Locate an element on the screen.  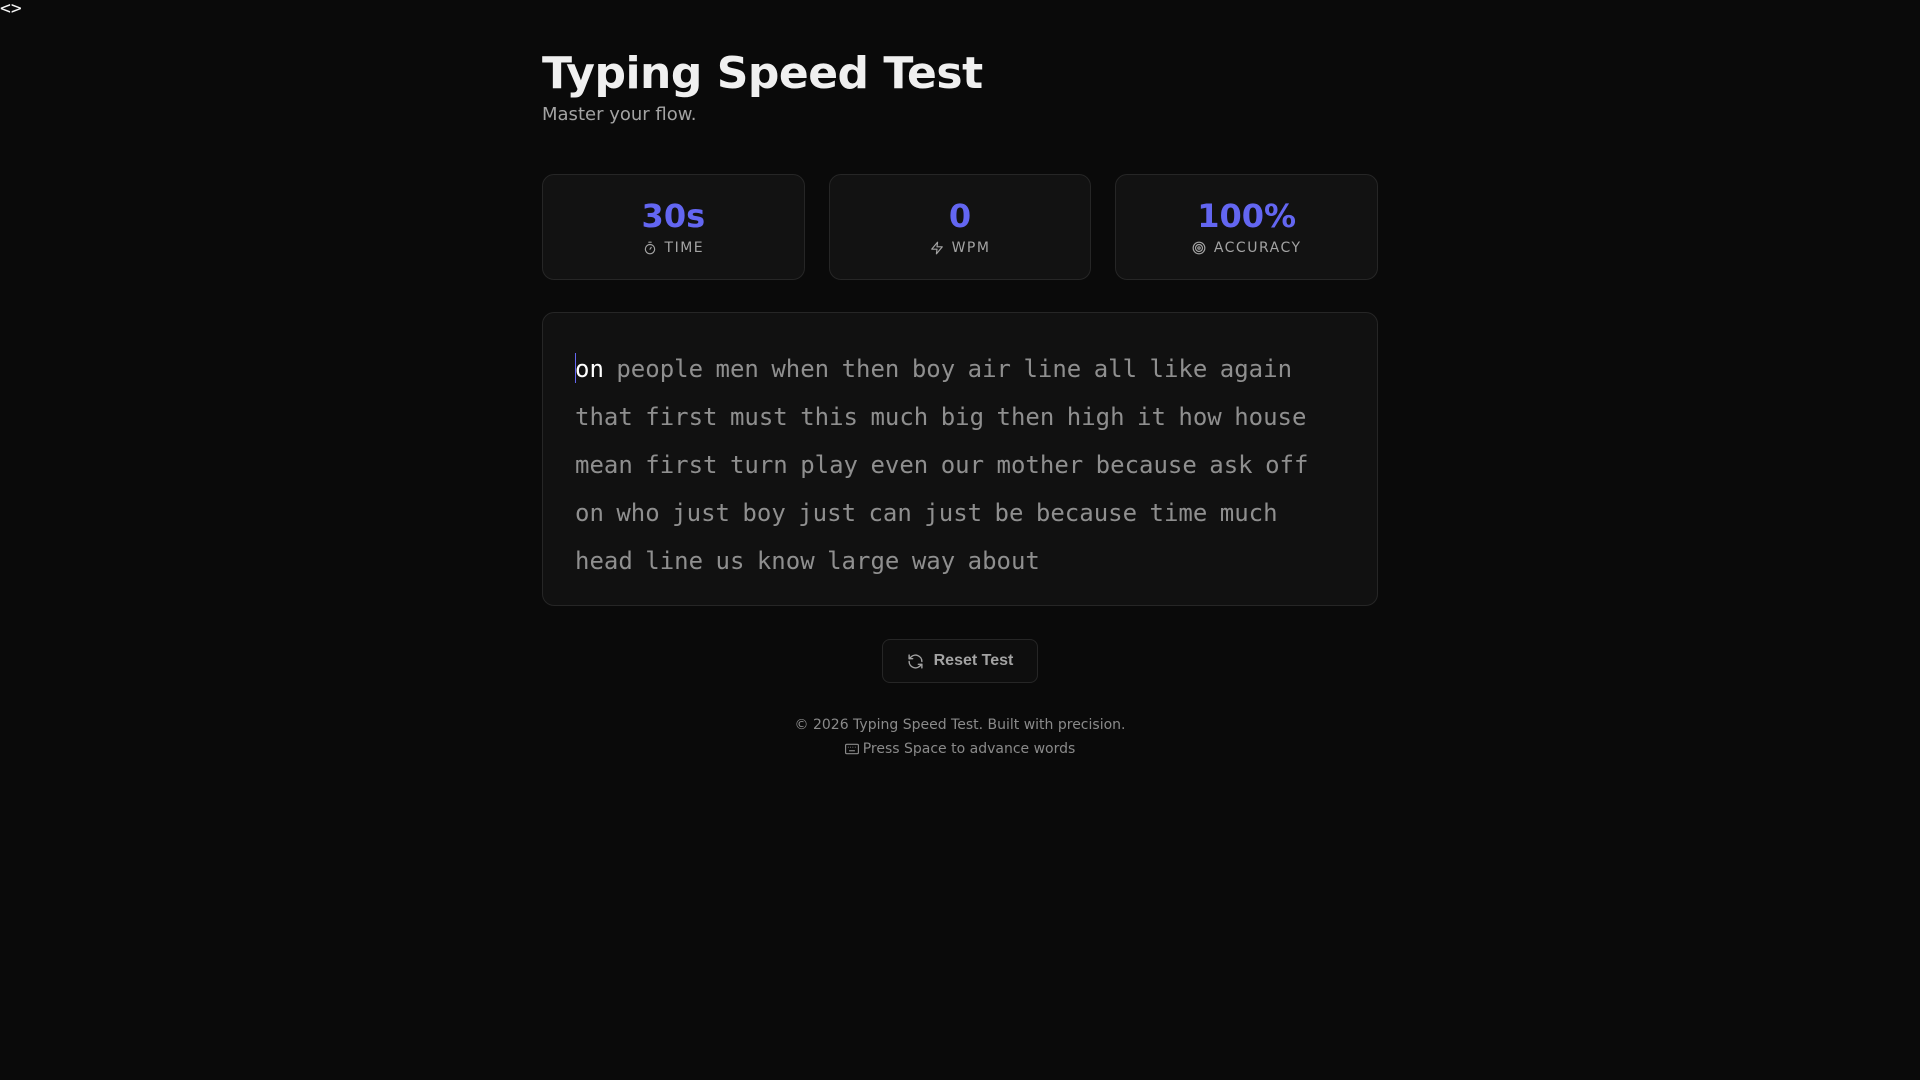
accuracy-stat-card: 100% ACCURACY is located at coordinates (1247, 227).